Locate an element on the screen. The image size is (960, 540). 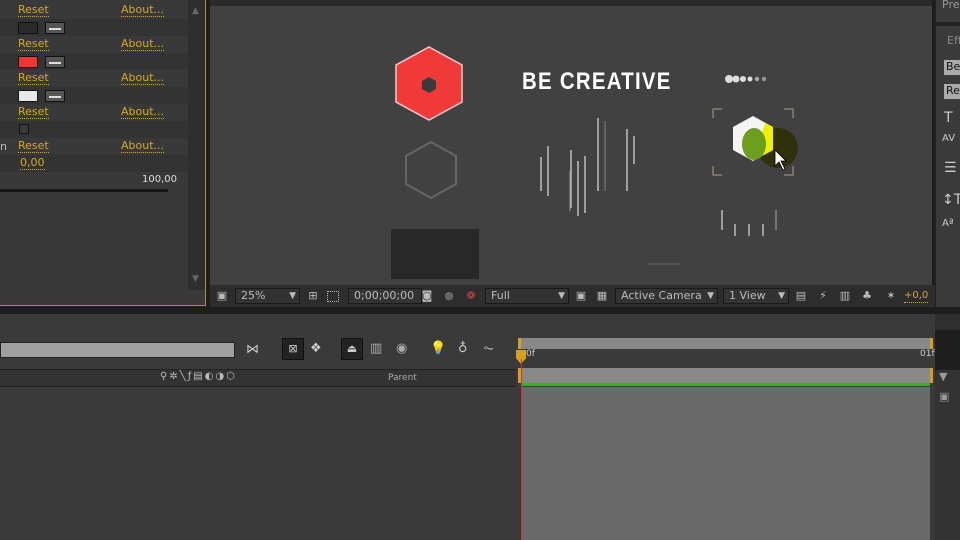
draft-3d-icon: ⊠ is located at coordinates (293, 349).